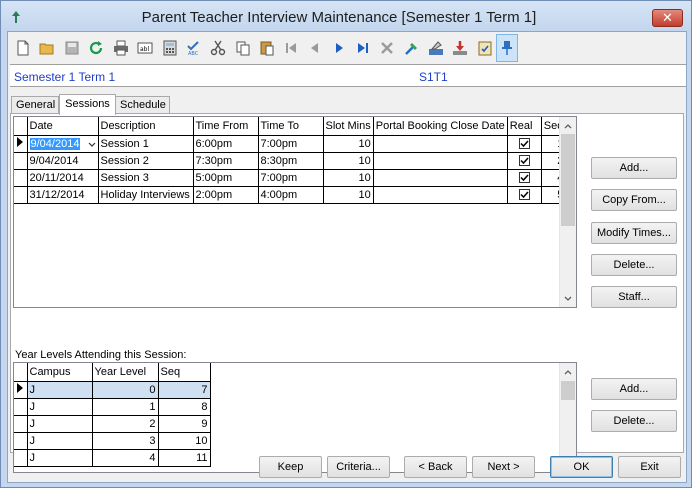 The width and height of the screenshot is (692, 488). What do you see at coordinates (524, 126) in the screenshot?
I see `column-header-real: Real` at bounding box center [524, 126].